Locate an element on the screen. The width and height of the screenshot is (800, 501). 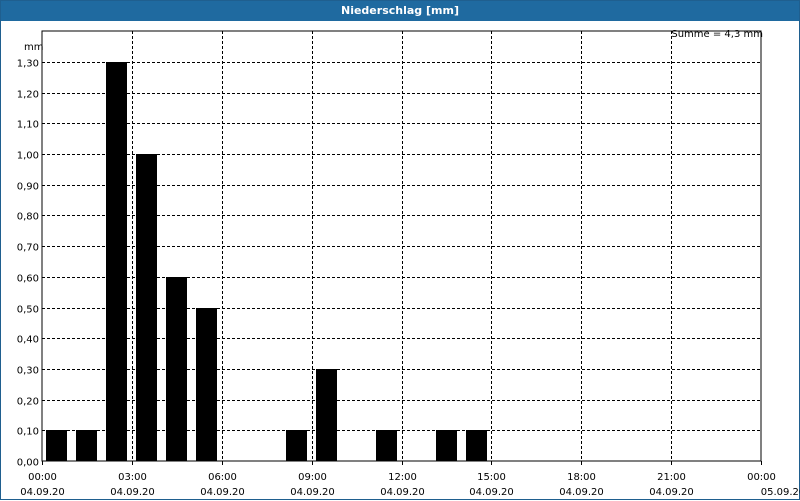
x-tick-time-label: 09:00 is located at coordinates (312, 477).